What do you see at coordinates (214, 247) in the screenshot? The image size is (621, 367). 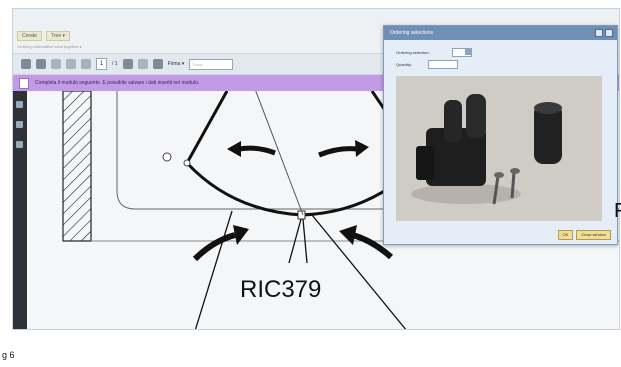 I see `arrow-outer-left` at bounding box center [214, 247].